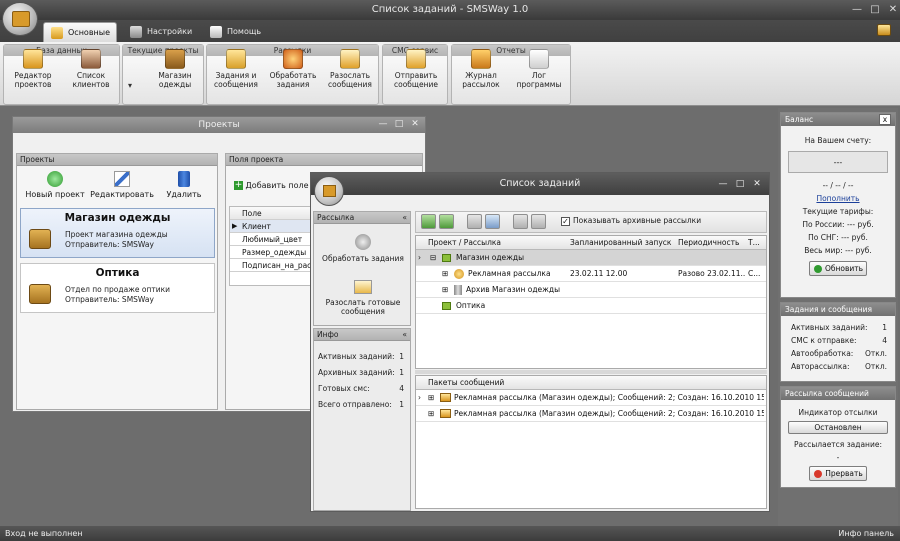 The image size is (900, 541). Describe the element at coordinates (428, 221) in the screenshot. I see `expand-all-icon` at that location.